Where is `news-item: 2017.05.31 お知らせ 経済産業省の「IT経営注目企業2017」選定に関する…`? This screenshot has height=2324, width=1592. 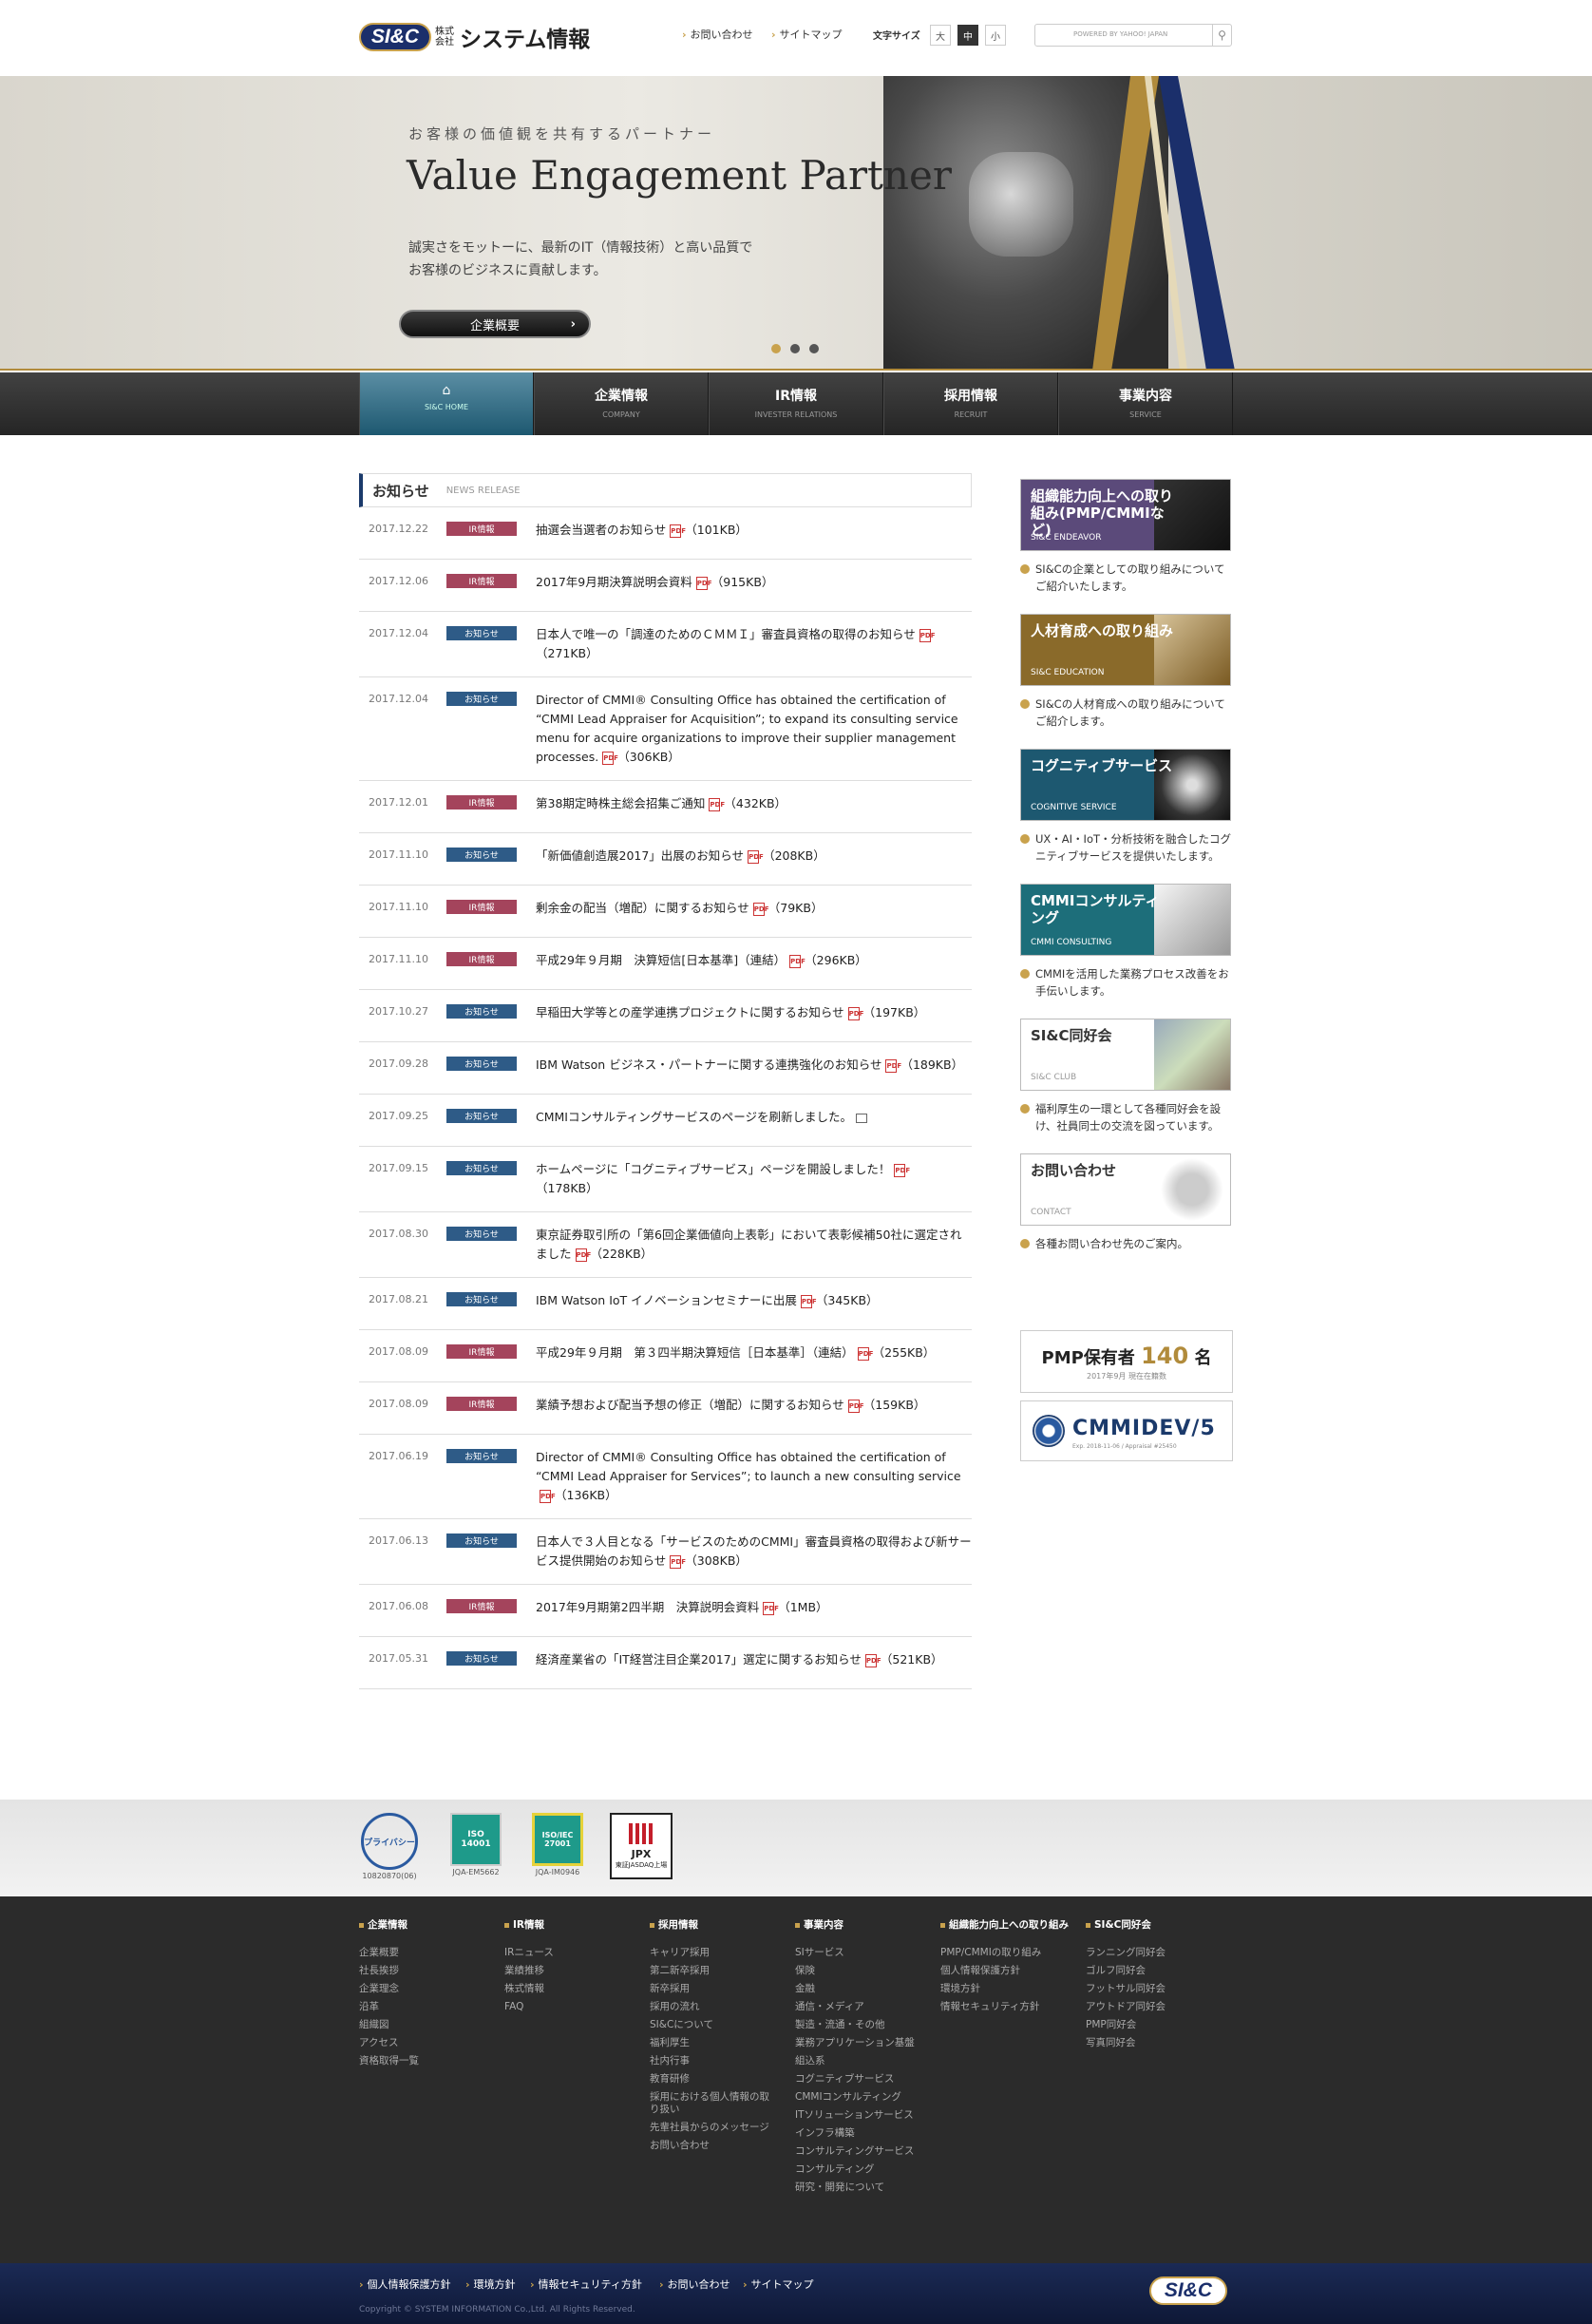 news-item: 2017.05.31 お知らせ 経済産業省の「IT経営注目企業2017」選定に関する… is located at coordinates (665, 1663).